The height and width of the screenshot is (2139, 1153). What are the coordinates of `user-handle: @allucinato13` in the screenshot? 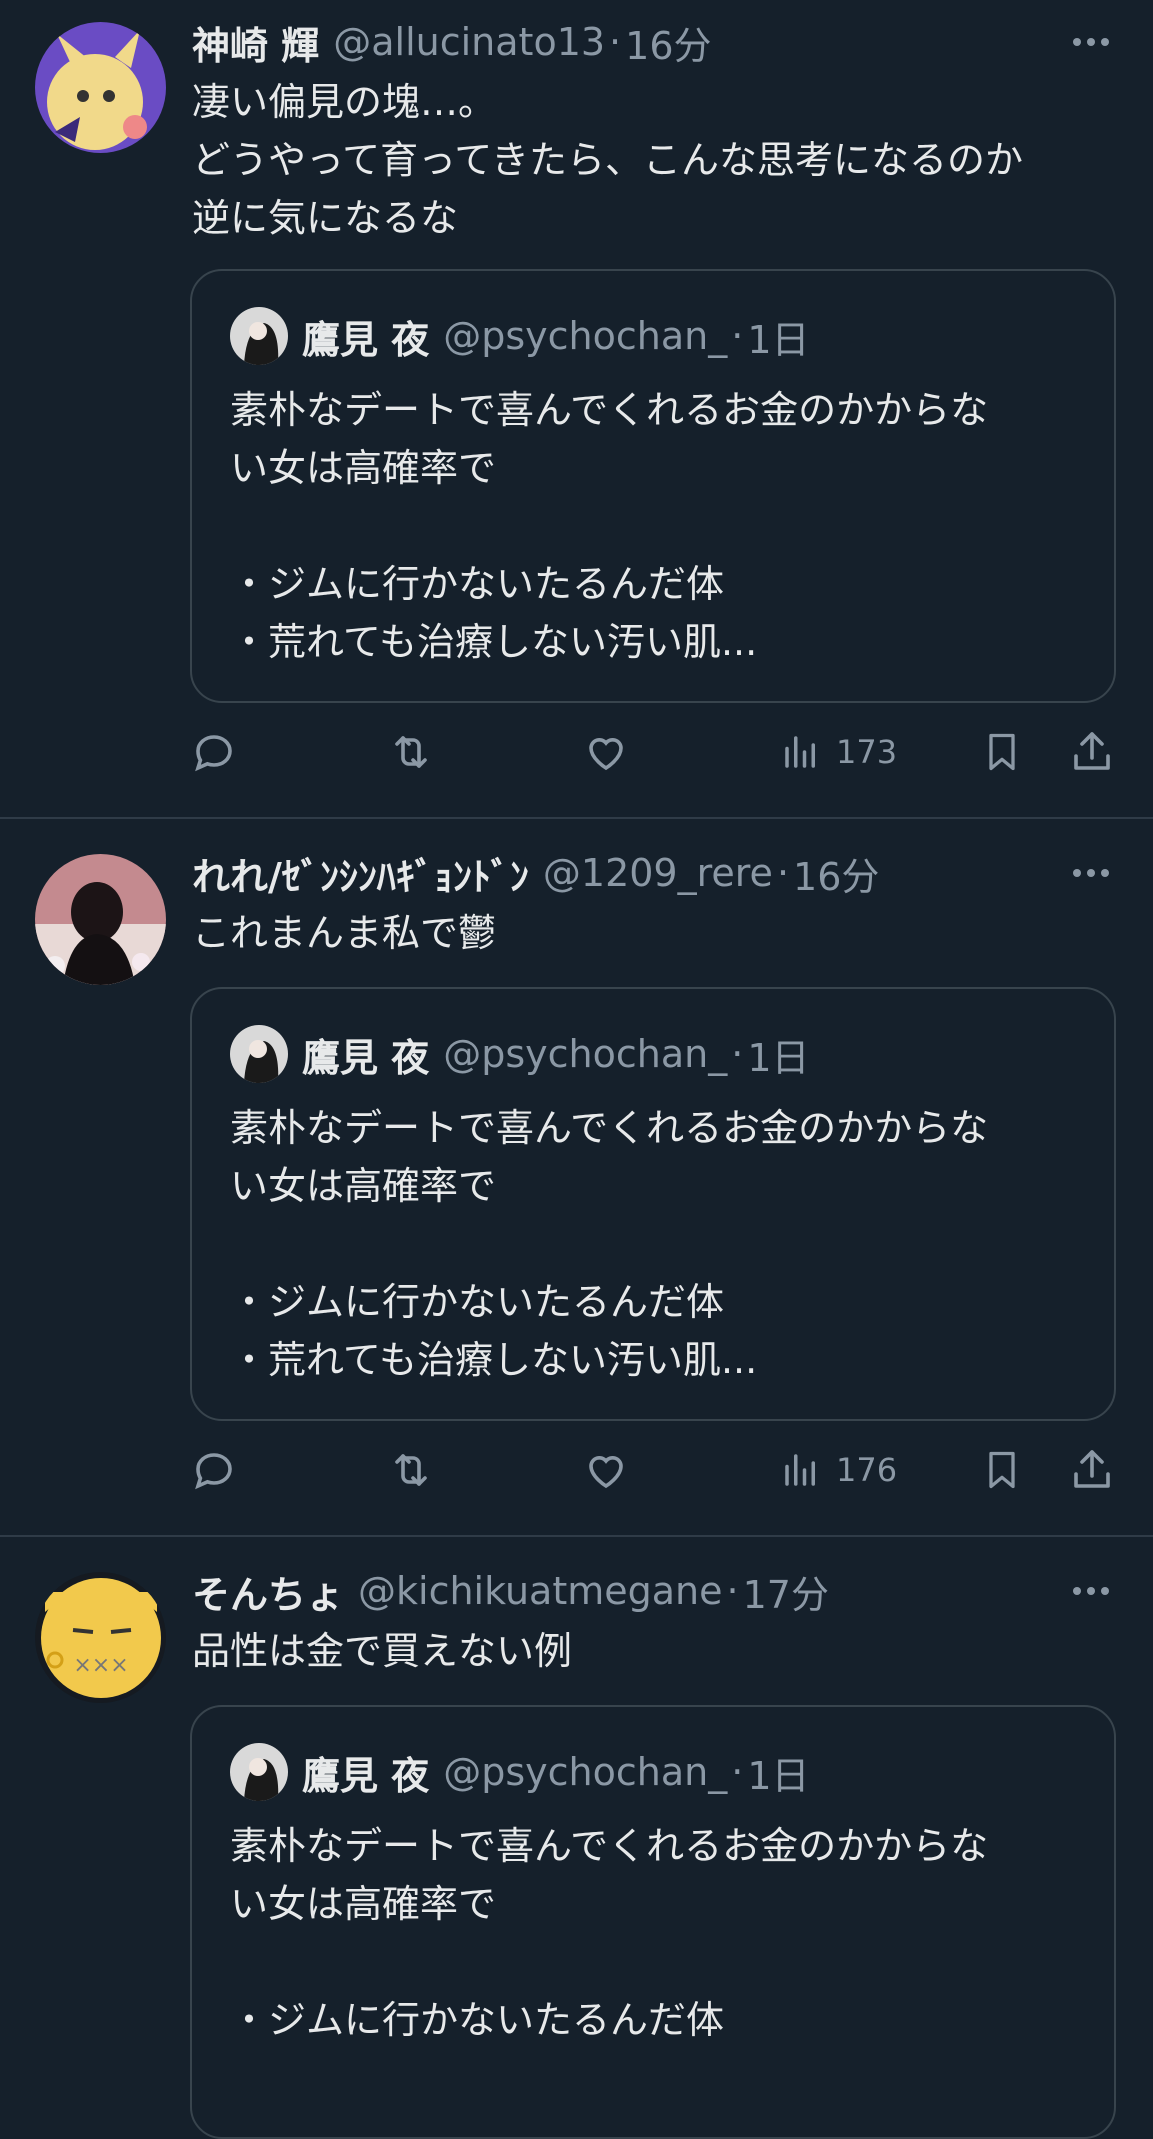 It's located at (469, 42).